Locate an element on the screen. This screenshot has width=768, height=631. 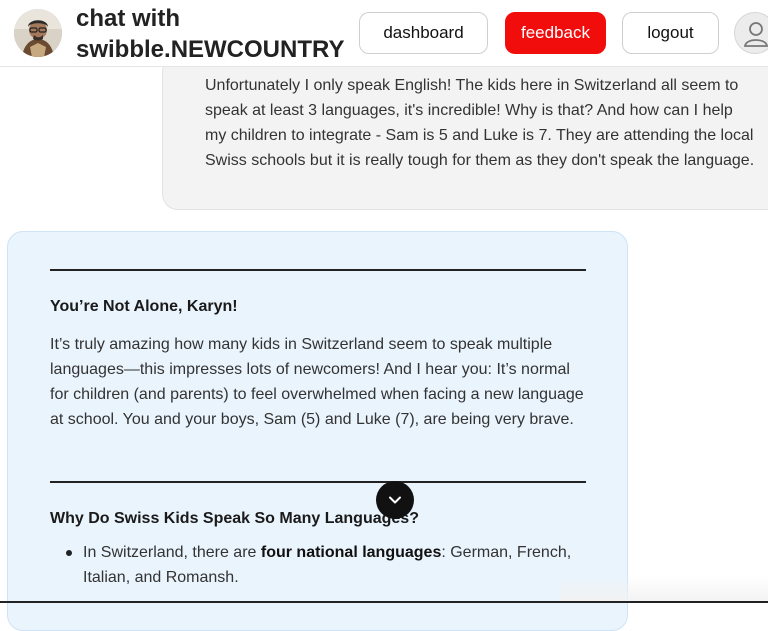
bullet-text-bold: four national languages is located at coordinates (351, 552).